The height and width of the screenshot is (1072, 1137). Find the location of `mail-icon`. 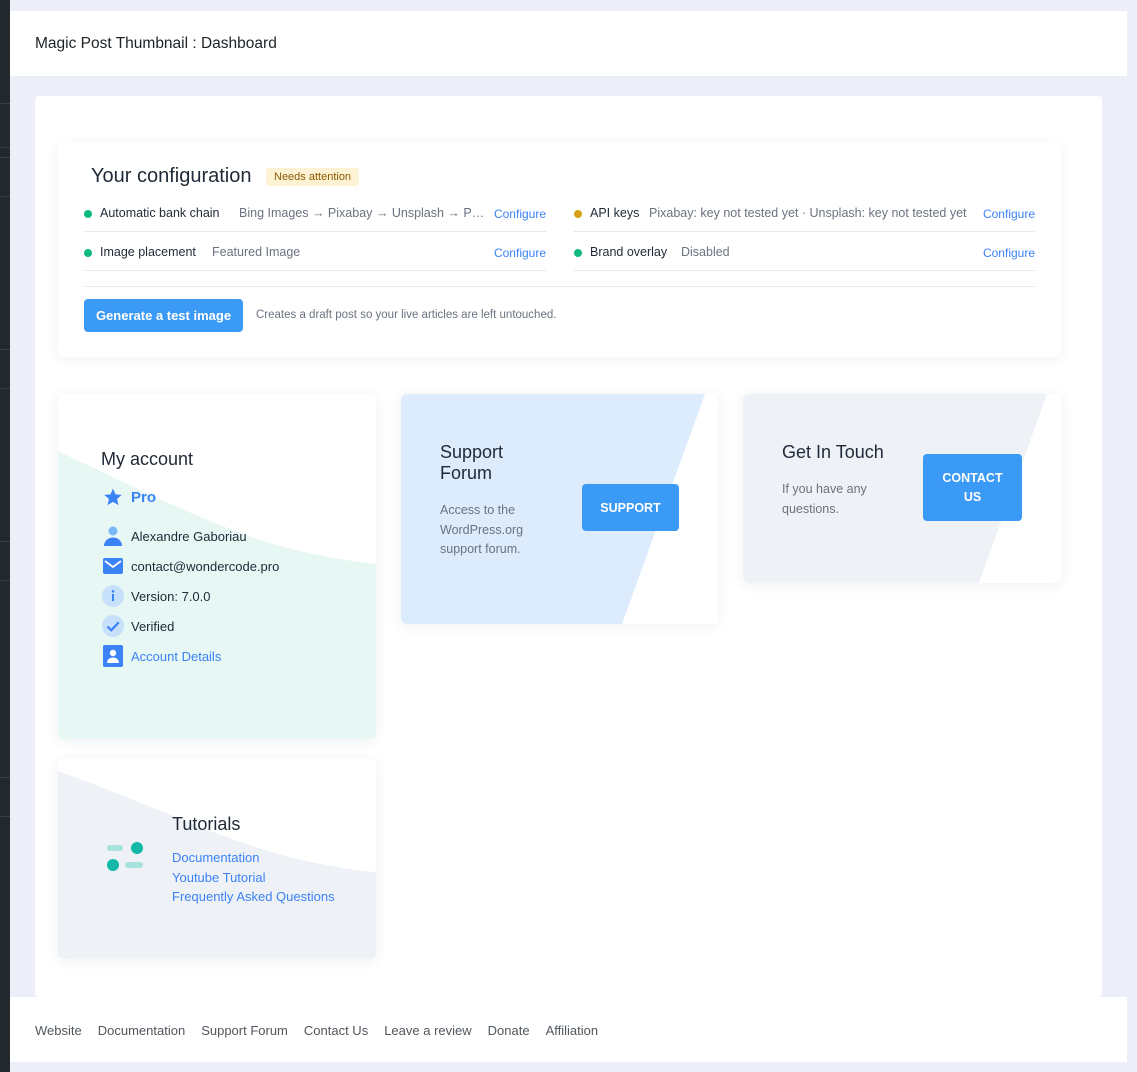

mail-icon is located at coordinates (113, 566).